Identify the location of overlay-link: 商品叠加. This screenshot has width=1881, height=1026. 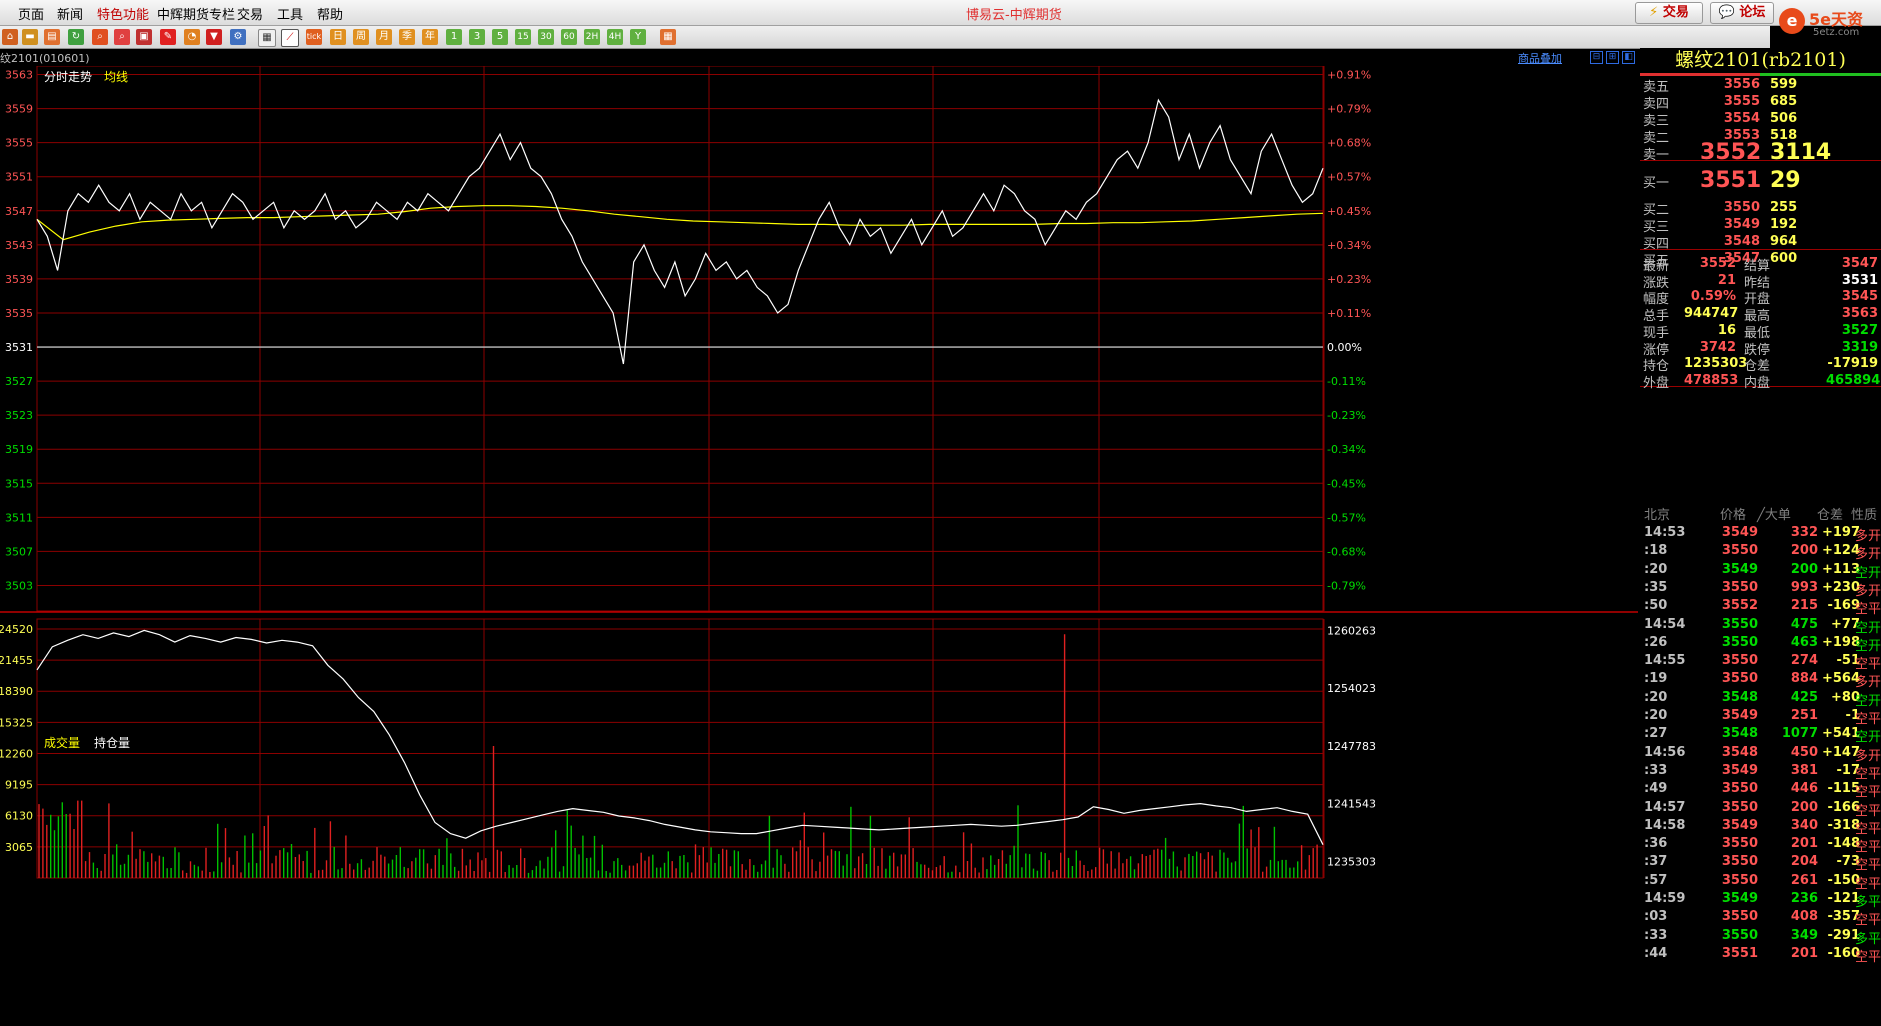
(1540, 58).